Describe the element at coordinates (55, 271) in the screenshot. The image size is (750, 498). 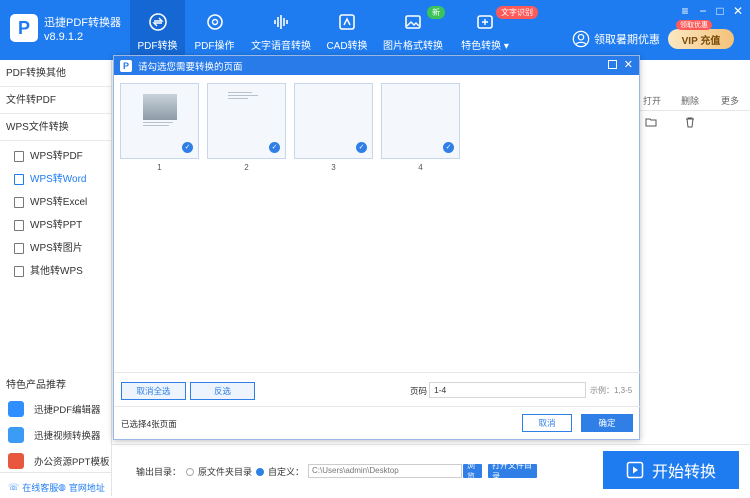
I see `sidebar-item-other-wps: 其他转WPS` at that location.